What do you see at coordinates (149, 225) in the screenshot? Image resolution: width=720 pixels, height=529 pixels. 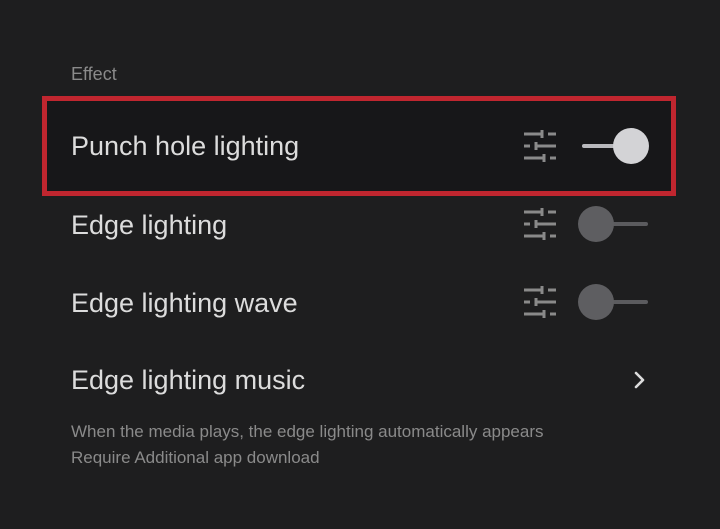 I see `edge-lighting-label: Edge lighting` at bounding box center [149, 225].